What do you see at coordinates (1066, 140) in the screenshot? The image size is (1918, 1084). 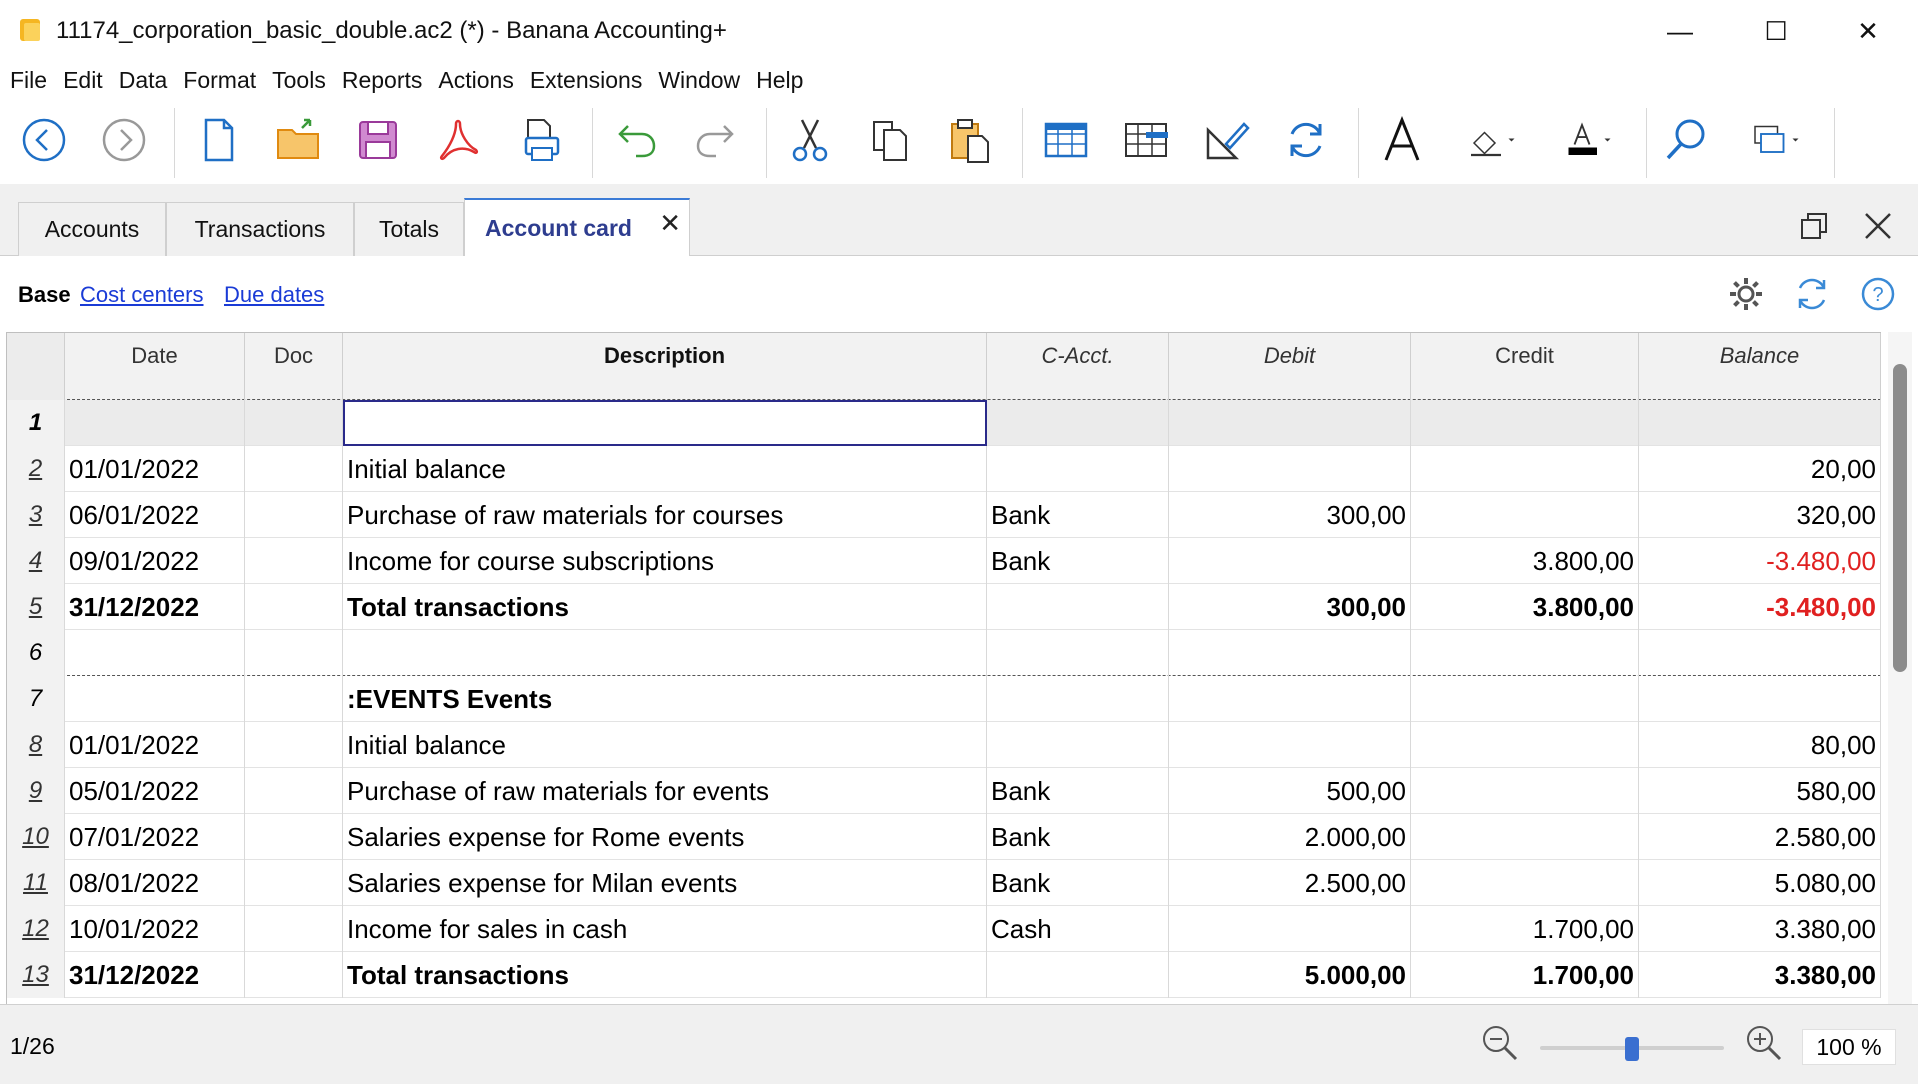 I see `insert-row-button` at bounding box center [1066, 140].